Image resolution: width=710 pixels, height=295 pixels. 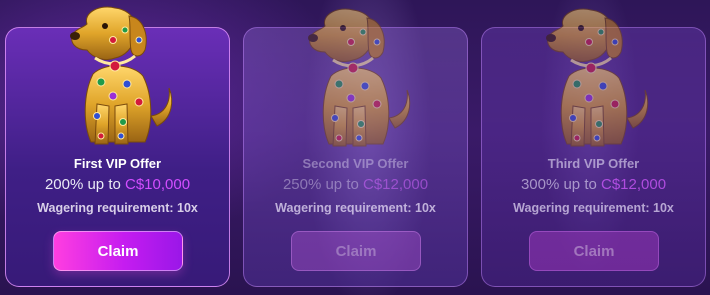 I want to click on offer-bonus: 300% up to C$12,000, so click(x=593, y=184).